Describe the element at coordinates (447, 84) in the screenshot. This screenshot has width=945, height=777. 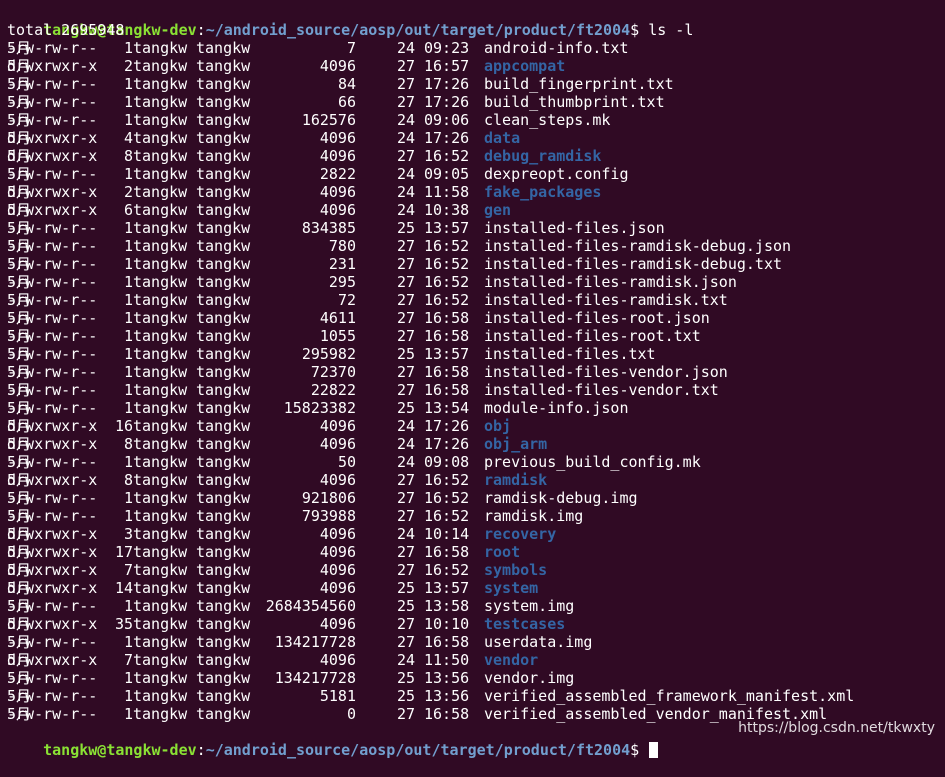
I see `entry-time: 17:26` at that location.